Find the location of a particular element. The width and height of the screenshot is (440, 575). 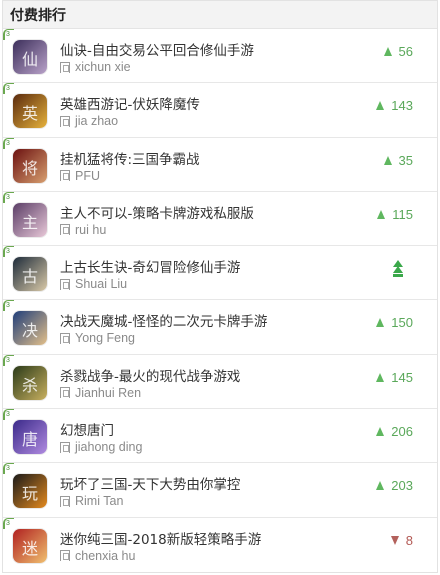

developer: jia zhao is located at coordinates (89, 121).